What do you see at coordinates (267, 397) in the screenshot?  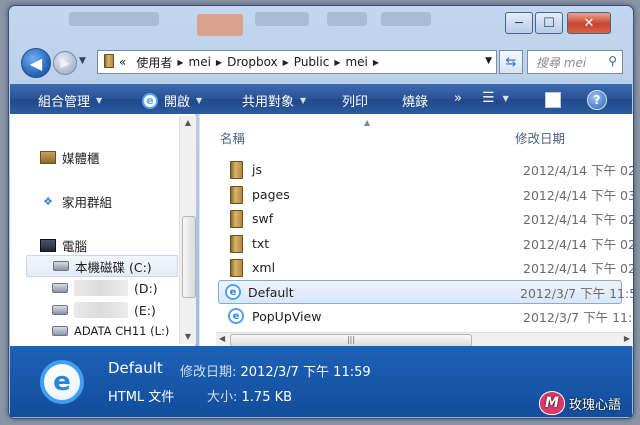 I see `details-size-value: 1.75 KB` at bounding box center [267, 397].